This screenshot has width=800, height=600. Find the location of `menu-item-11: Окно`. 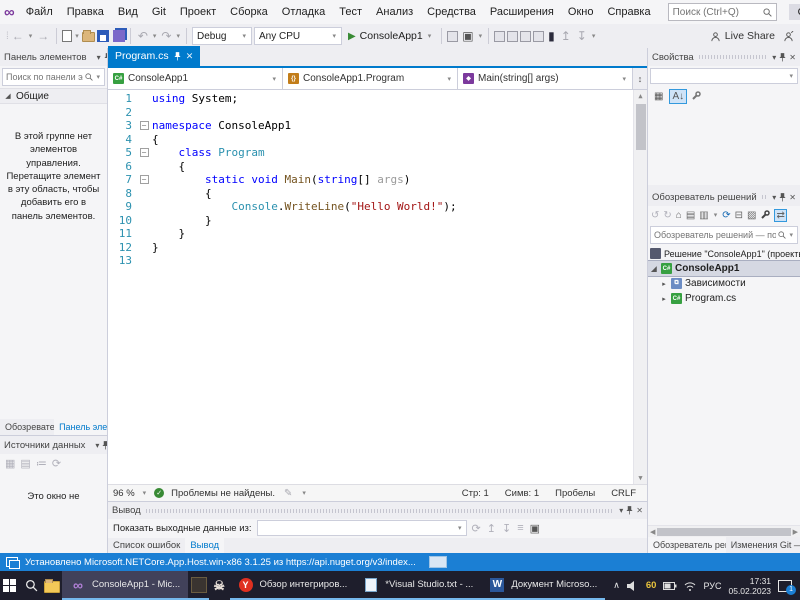

menu-item-11: Окно is located at coordinates (581, 12).